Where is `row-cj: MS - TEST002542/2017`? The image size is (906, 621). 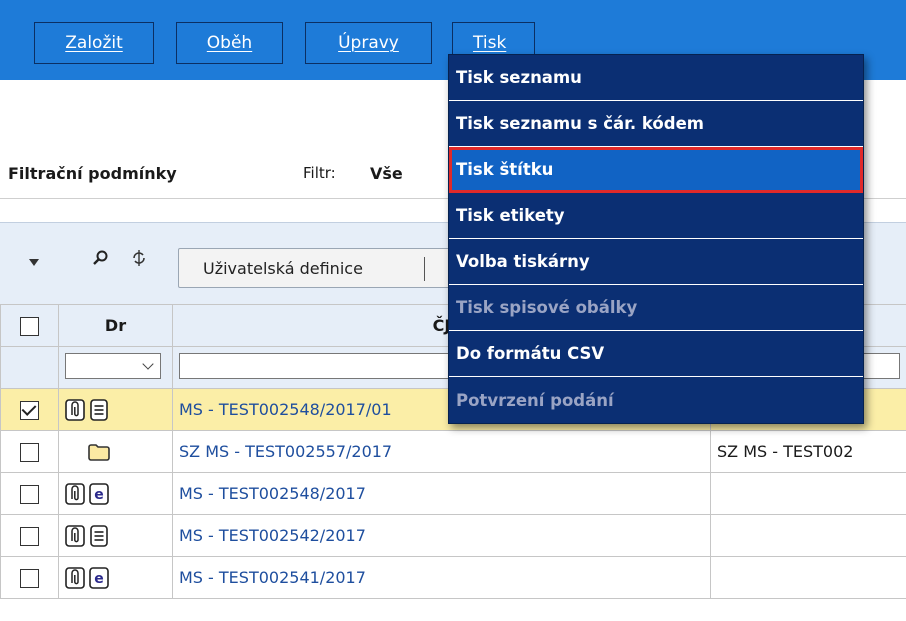 row-cj: MS - TEST002542/2017 is located at coordinates (441, 535).